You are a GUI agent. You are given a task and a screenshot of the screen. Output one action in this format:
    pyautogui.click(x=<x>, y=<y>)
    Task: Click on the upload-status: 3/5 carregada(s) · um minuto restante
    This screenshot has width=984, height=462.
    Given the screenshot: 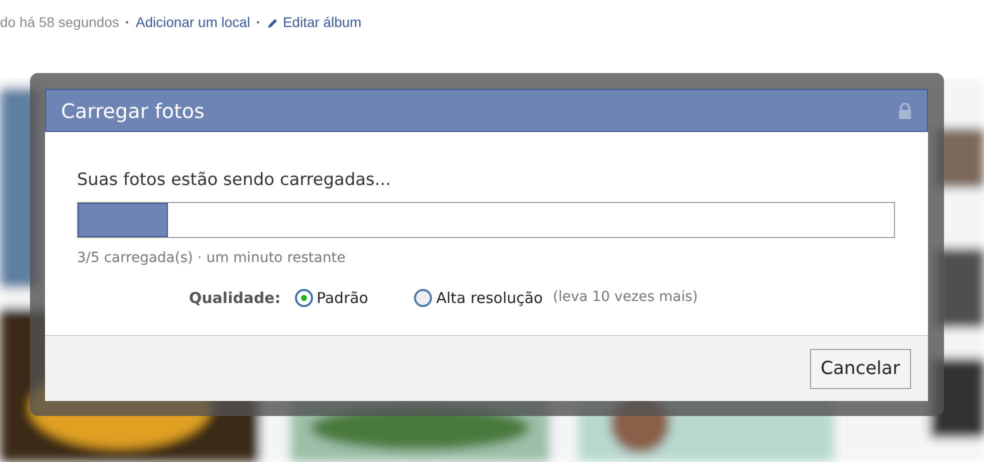 What is the action you would take?
    pyautogui.click(x=211, y=258)
    